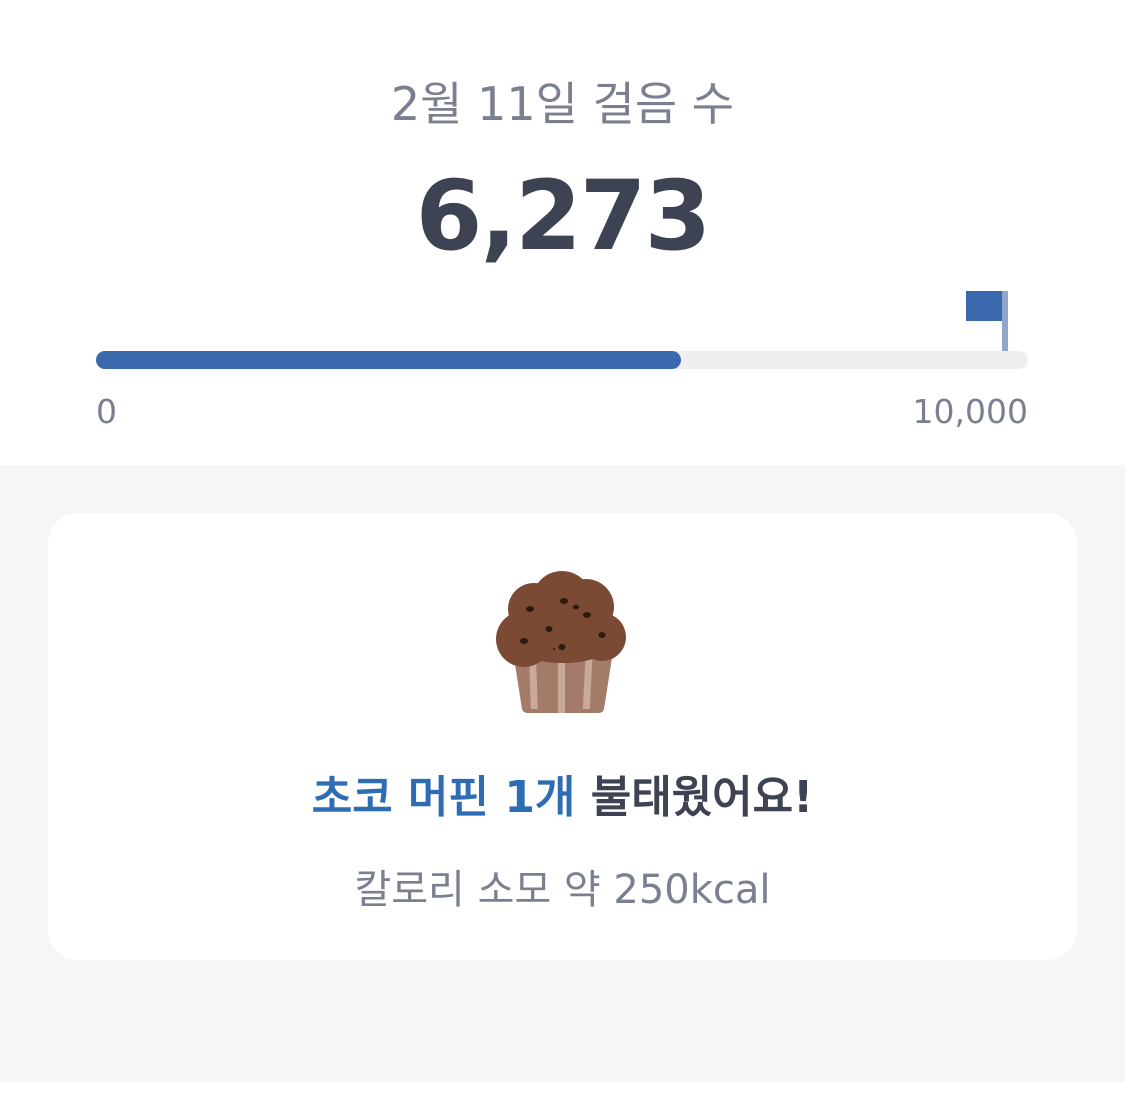  I want to click on goal-flag-icon, so click(987, 322).